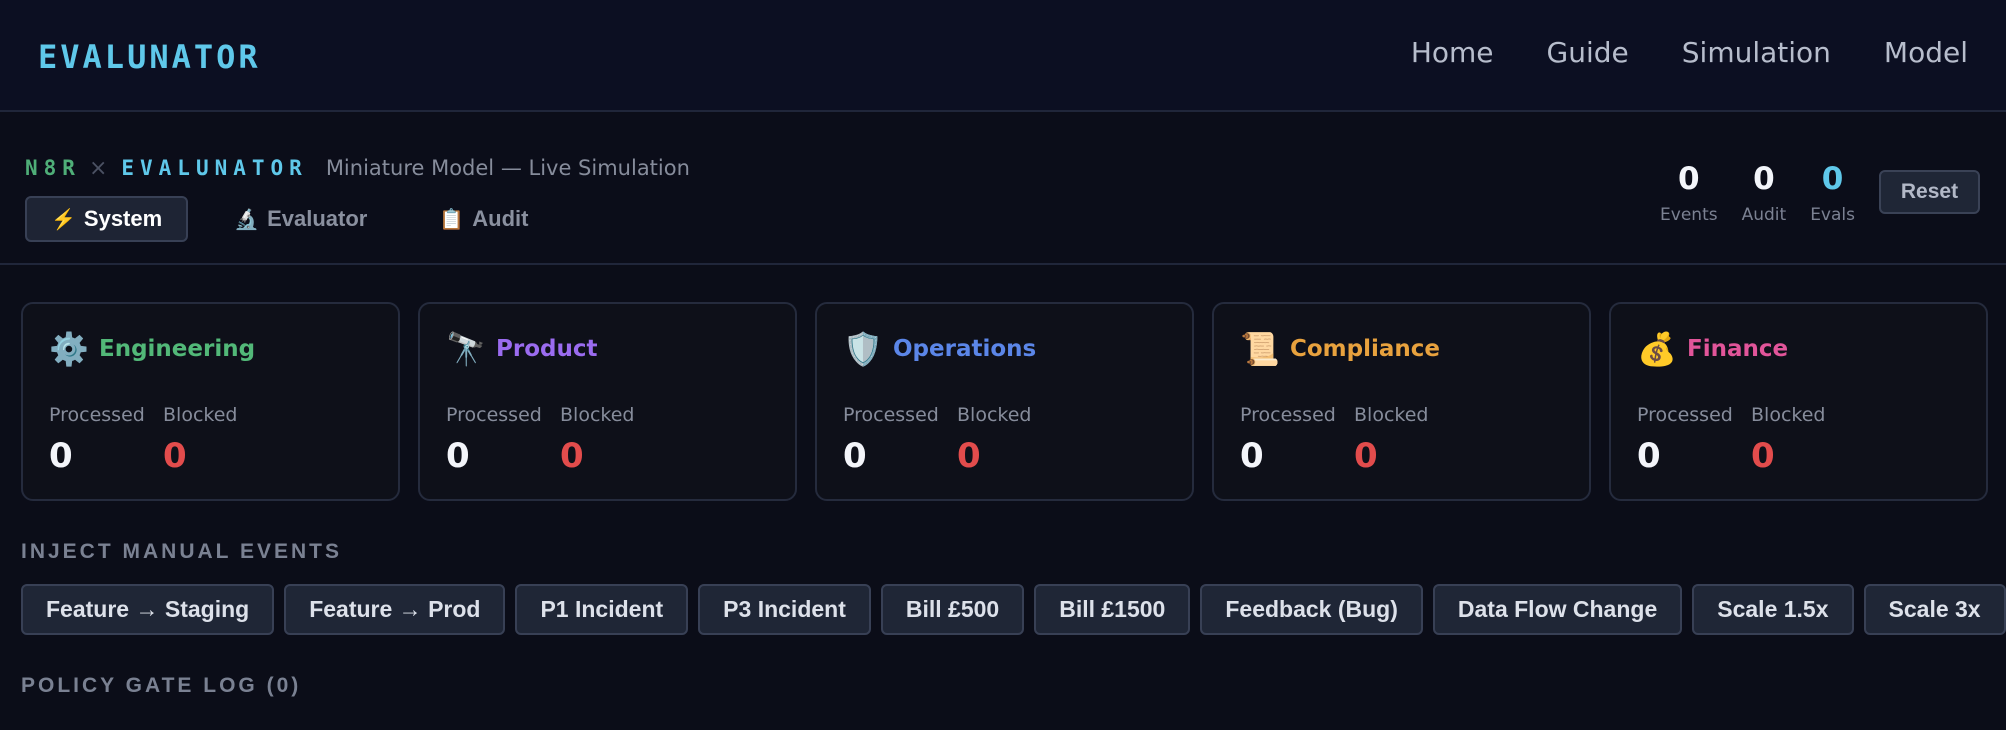 Image resolution: width=2006 pixels, height=730 pixels. Describe the element at coordinates (1452, 52) in the screenshot. I see `nav-link-home: Home` at that location.